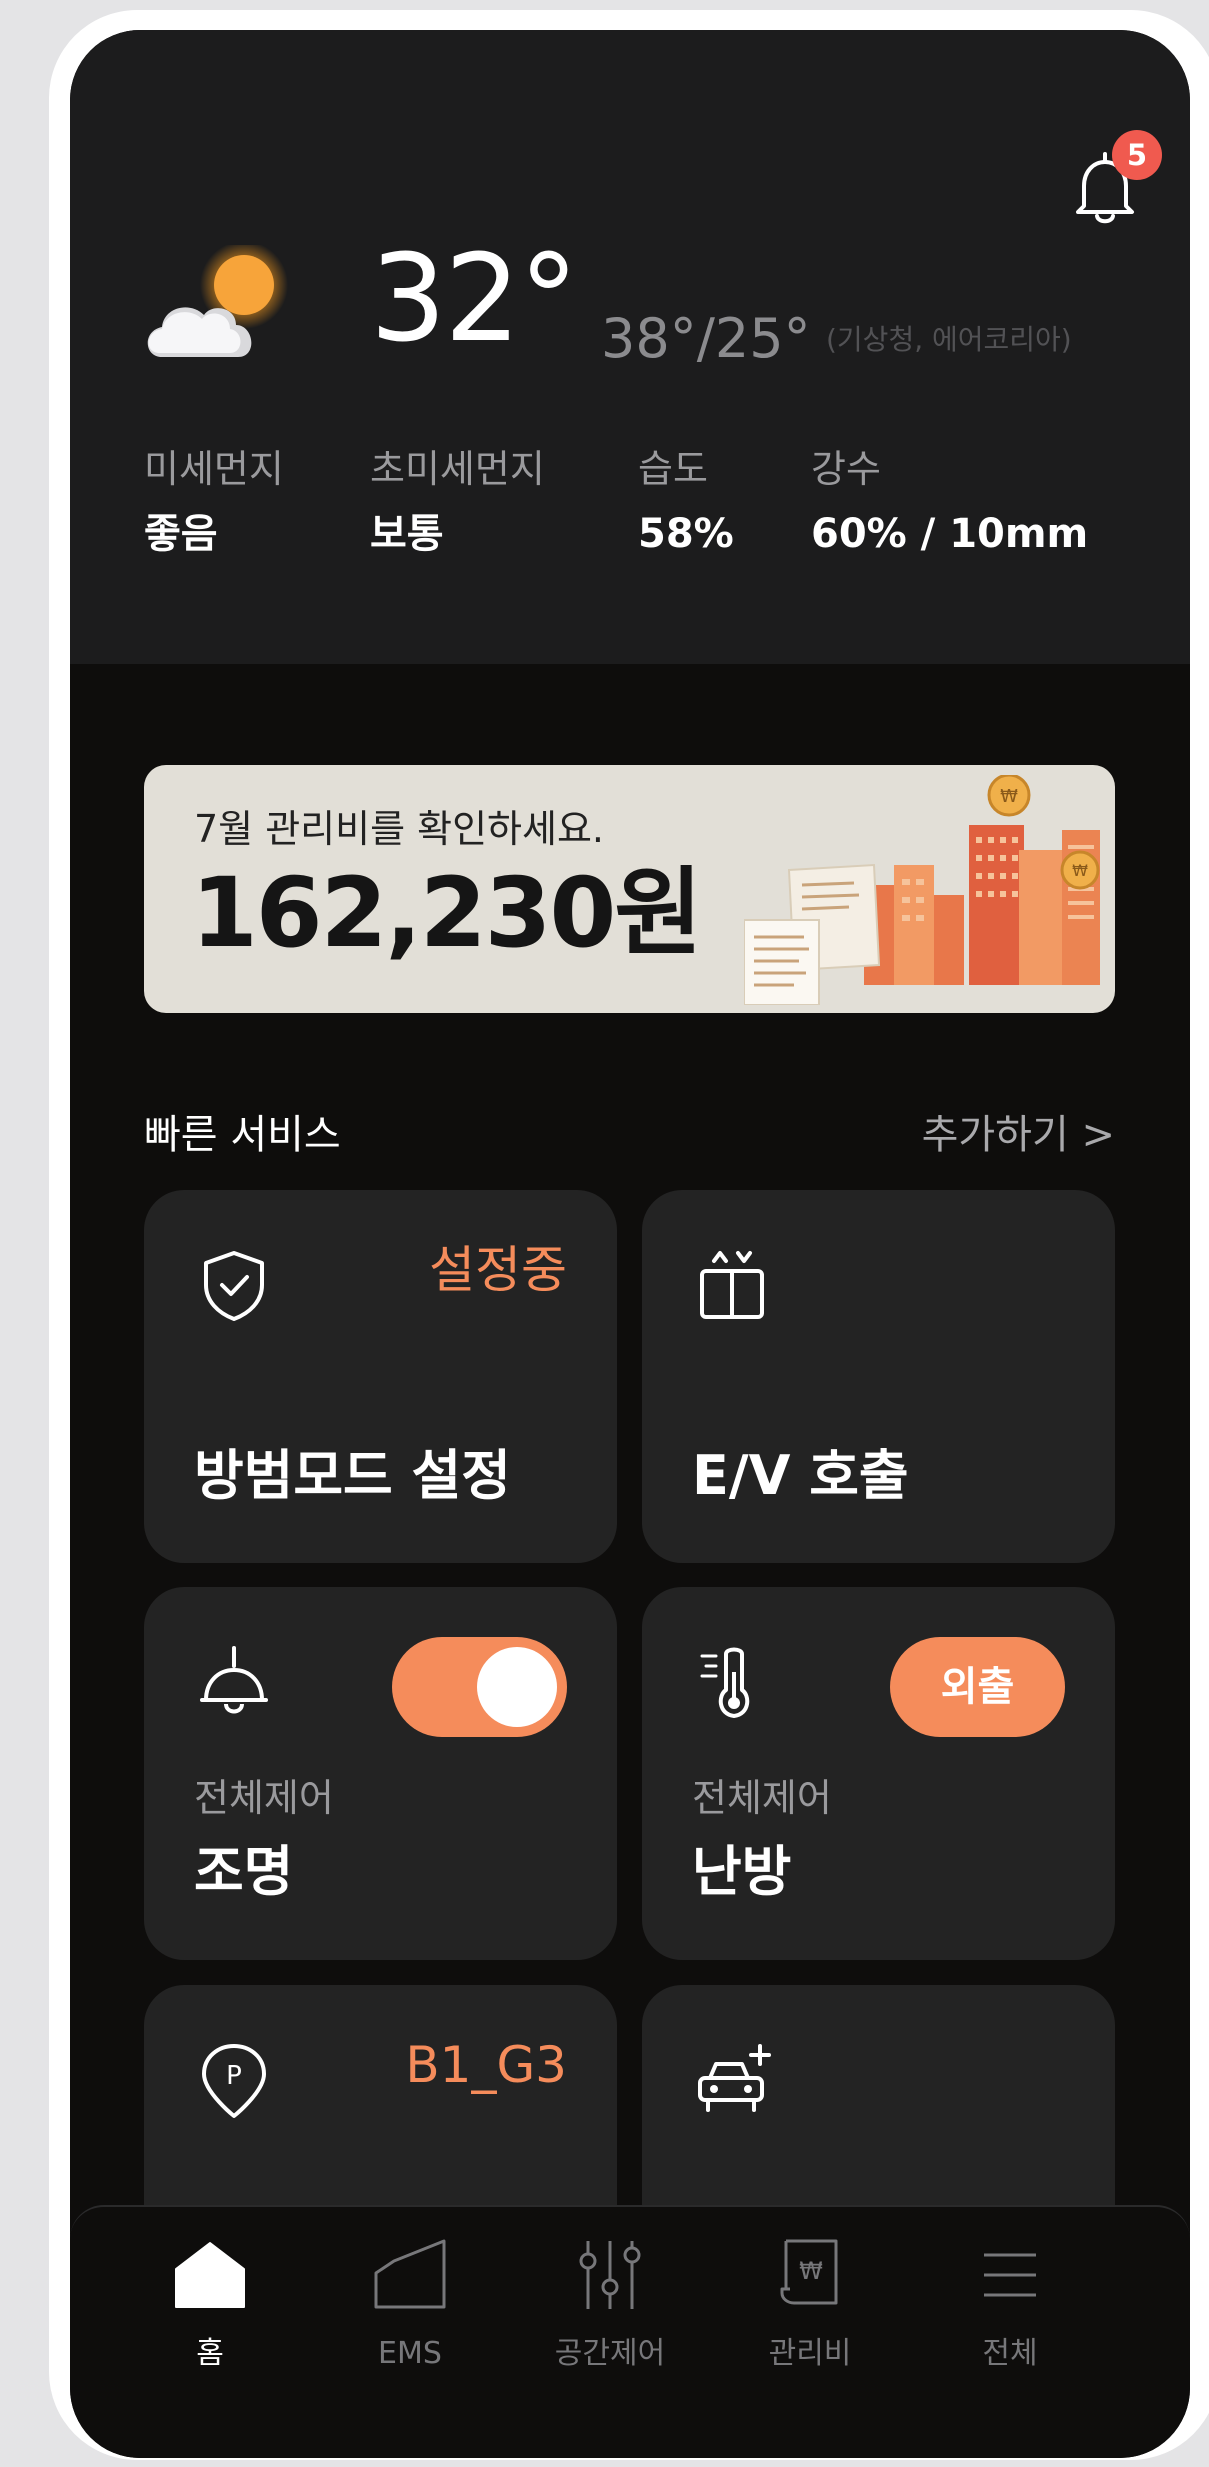 Image resolution: width=1209 pixels, height=2467 pixels. Describe the element at coordinates (234, 1680) in the screenshot. I see `lamp-icon` at that location.